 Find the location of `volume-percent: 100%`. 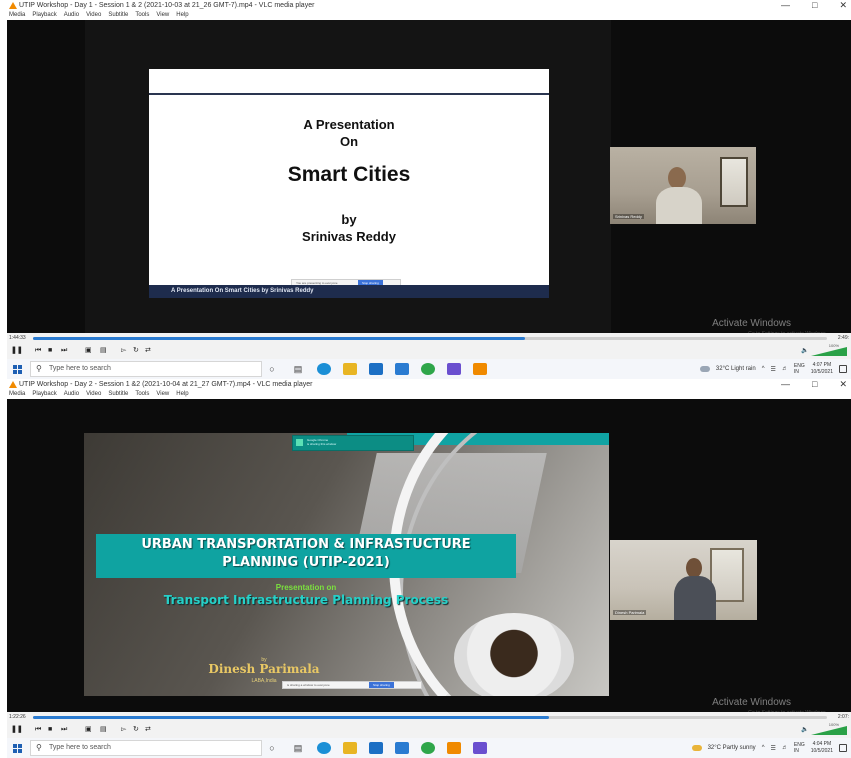

volume-percent: 100% is located at coordinates (833, 724).